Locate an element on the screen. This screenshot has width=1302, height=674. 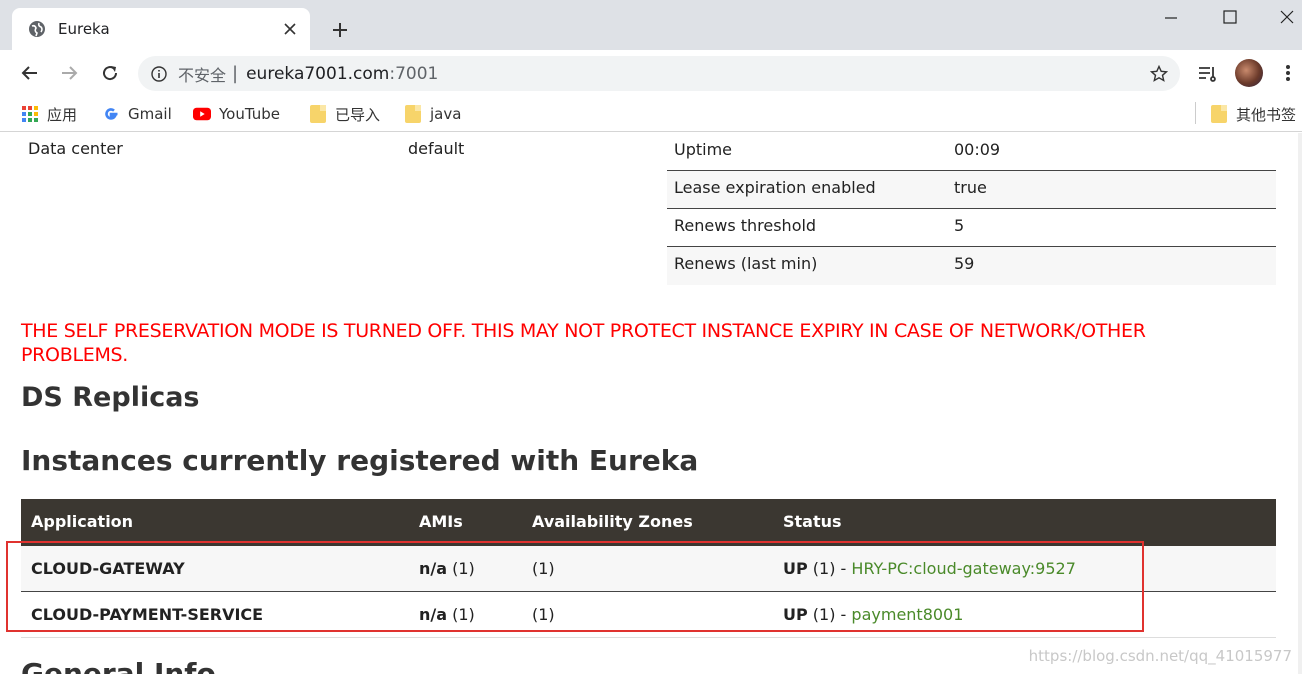
info-row-data-center: Data center default is located at coordinates (328, 151).